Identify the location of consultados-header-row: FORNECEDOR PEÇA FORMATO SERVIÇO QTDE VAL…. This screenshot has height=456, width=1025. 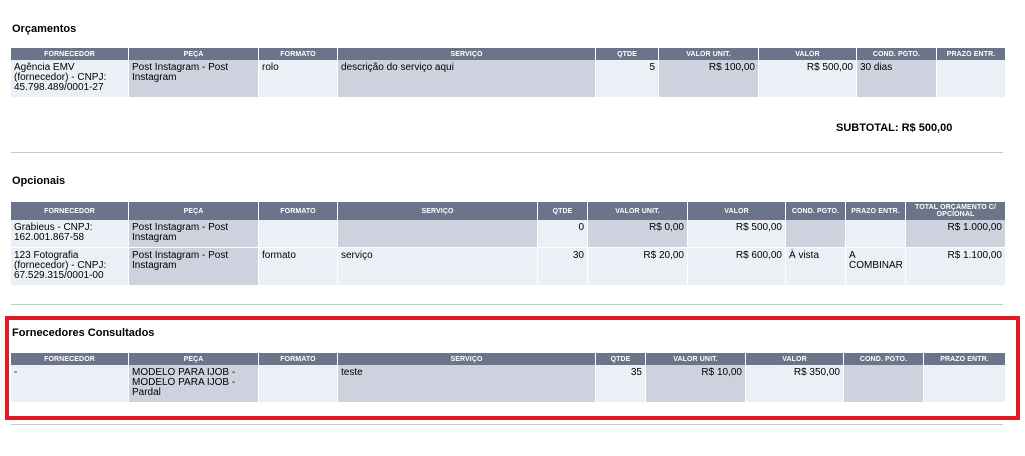
(508, 359).